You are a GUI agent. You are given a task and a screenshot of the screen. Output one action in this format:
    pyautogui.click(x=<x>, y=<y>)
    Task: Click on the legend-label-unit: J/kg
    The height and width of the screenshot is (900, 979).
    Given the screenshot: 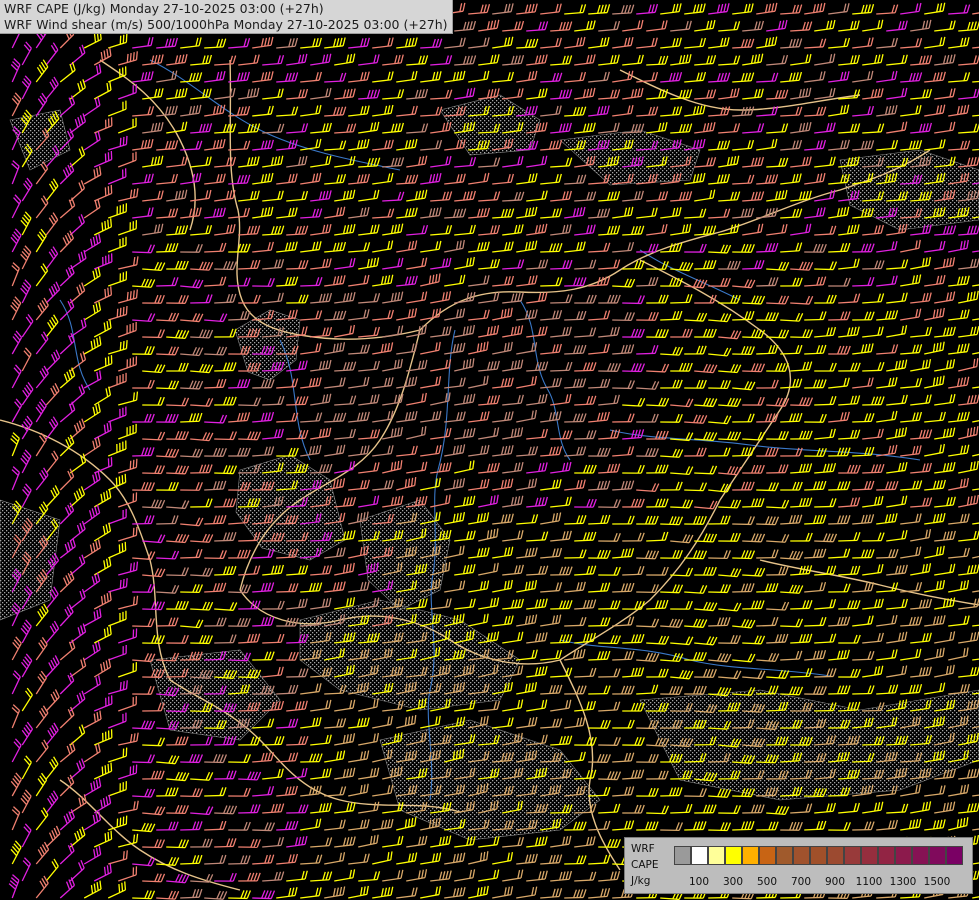 What is the action you would take?
    pyautogui.click(x=641, y=881)
    